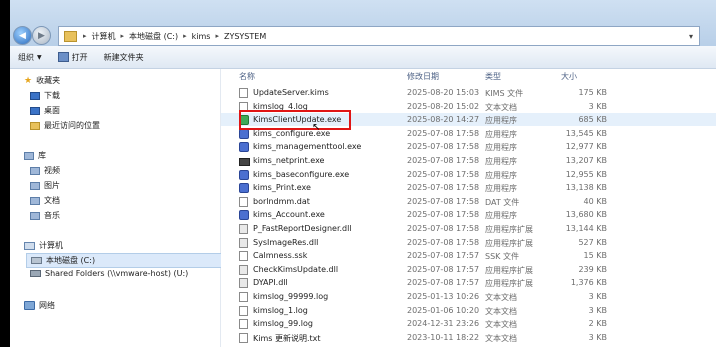  I want to click on file-size: 13,680 KB, so click(586, 215).